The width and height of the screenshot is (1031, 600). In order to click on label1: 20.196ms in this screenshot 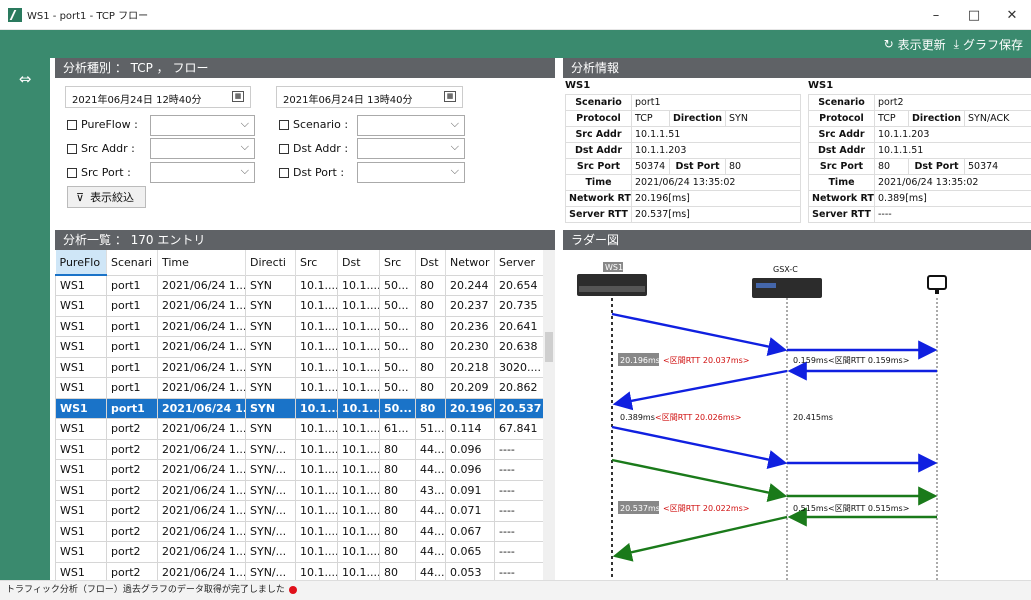, I will do `click(640, 360)`.